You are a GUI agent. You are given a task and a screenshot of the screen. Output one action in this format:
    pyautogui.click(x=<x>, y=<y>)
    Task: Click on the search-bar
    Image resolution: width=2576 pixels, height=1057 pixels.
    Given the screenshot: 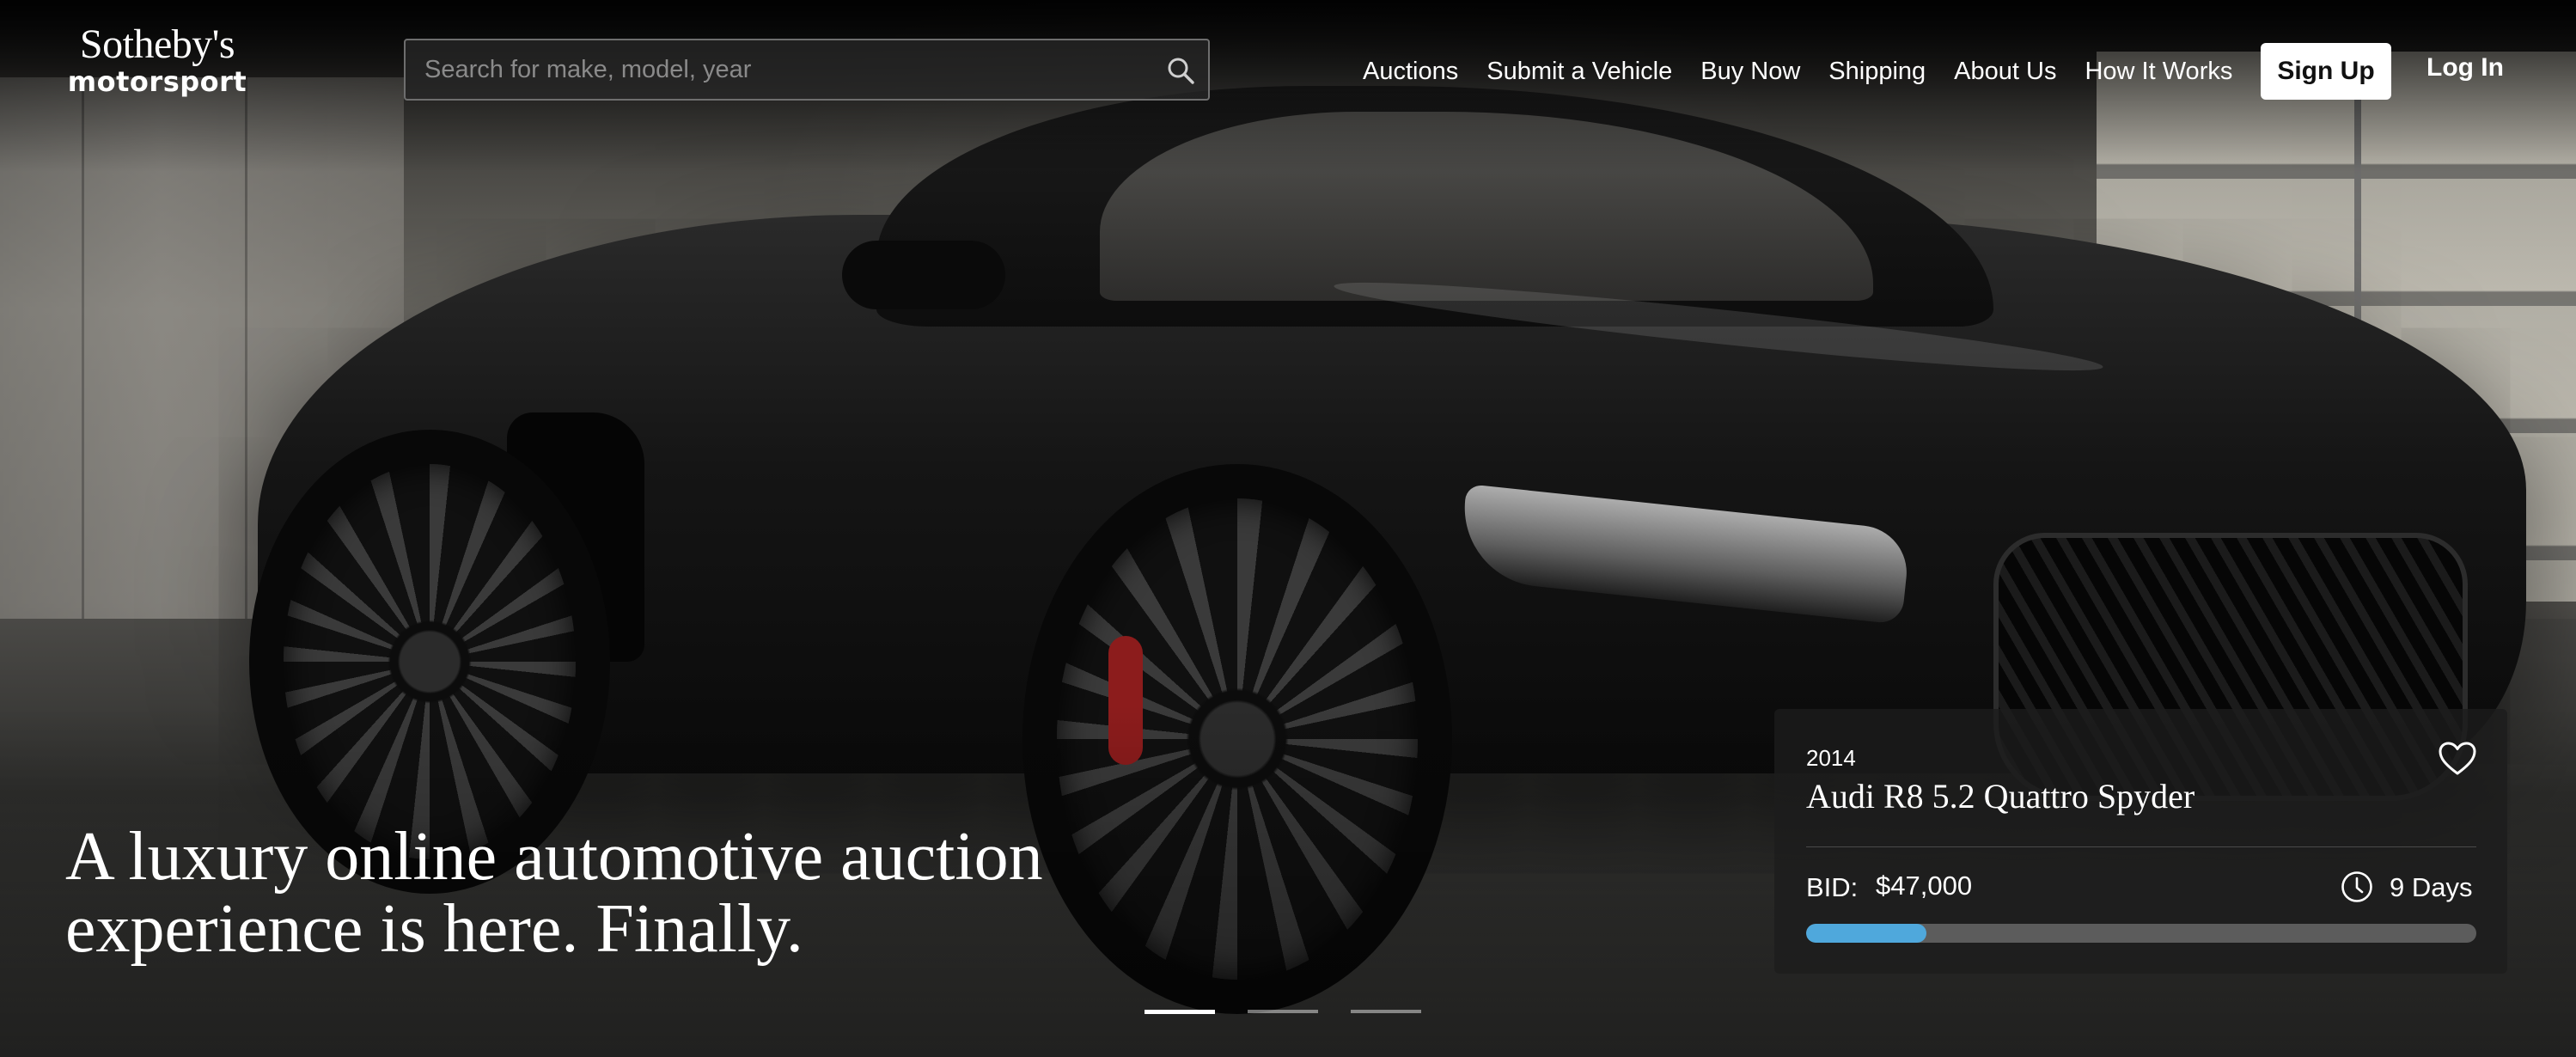 What is the action you would take?
    pyautogui.click(x=807, y=70)
    